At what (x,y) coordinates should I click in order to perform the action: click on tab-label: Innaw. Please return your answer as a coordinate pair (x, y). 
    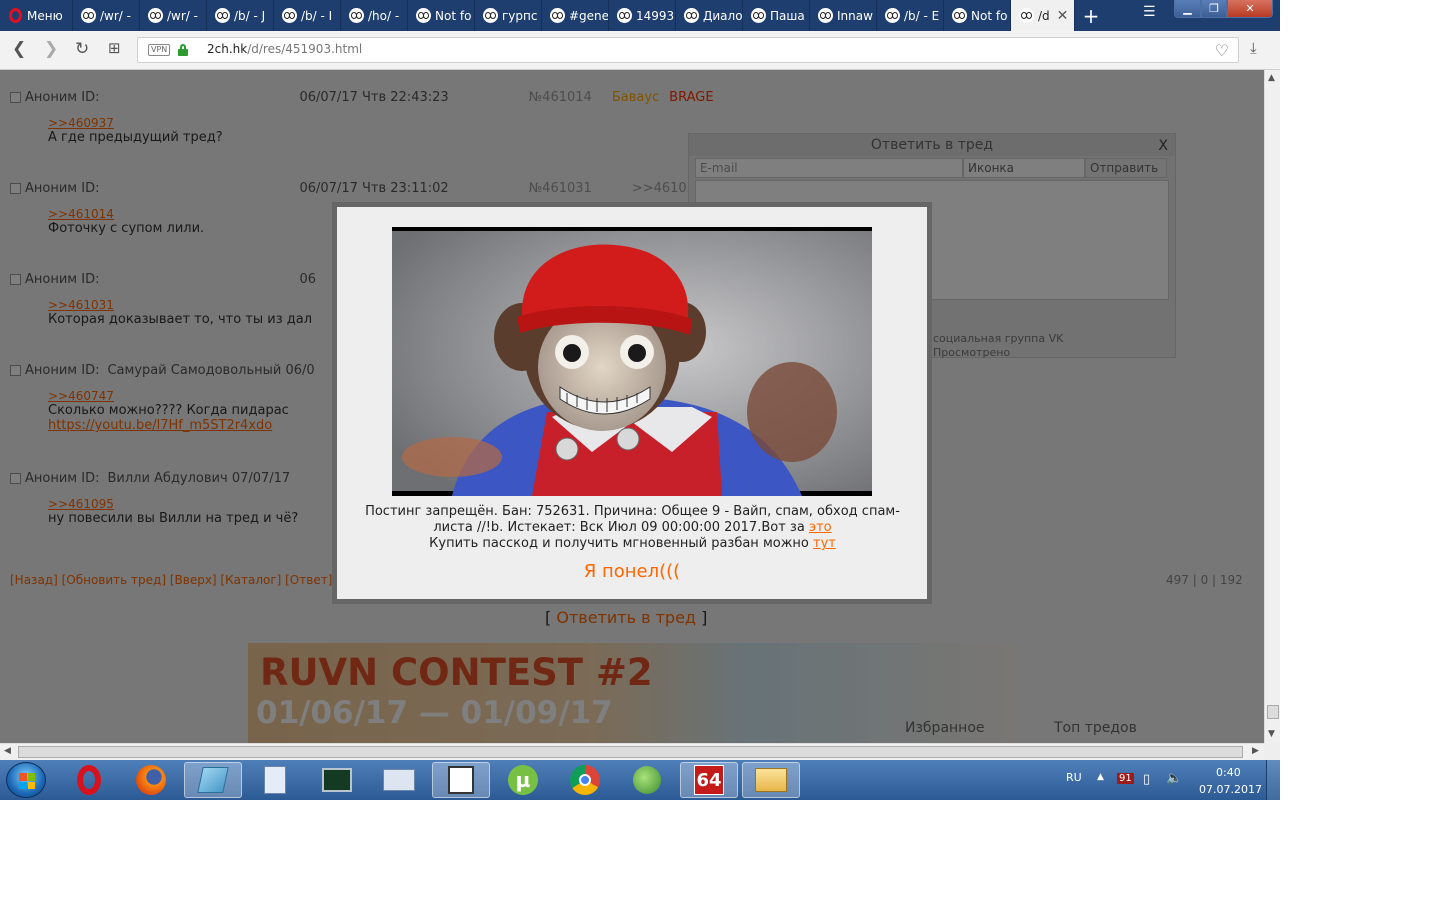
    Looking at the image, I should click on (855, 15).